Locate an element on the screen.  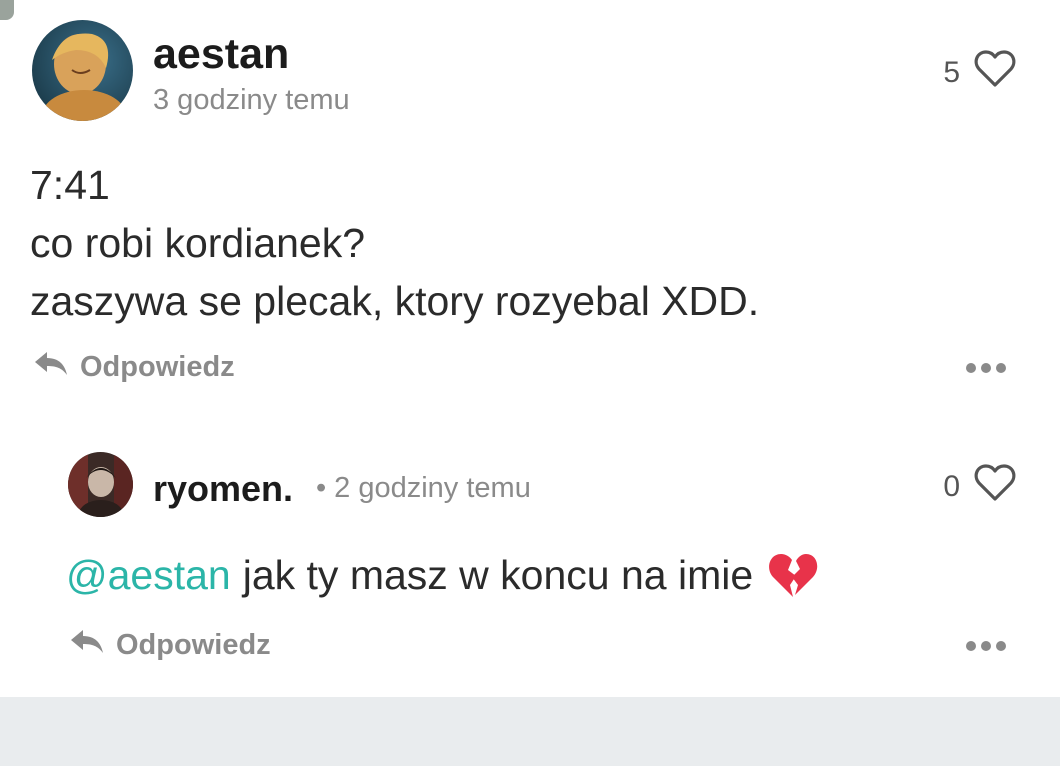
username: ryomen. is located at coordinates (223, 489).